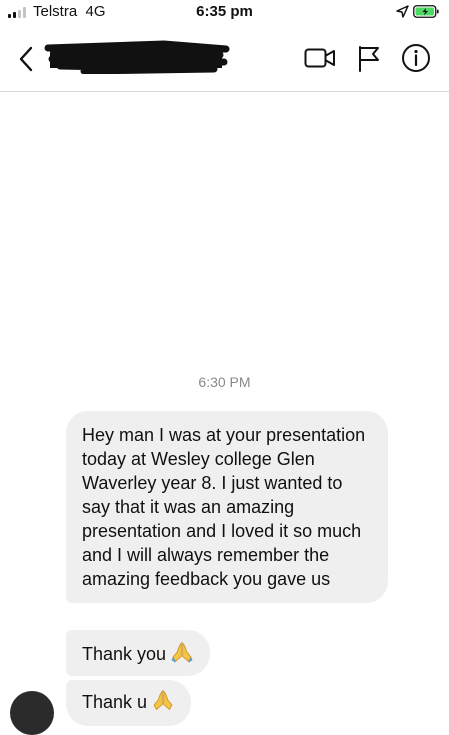  What do you see at coordinates (320, 58) in the screenshot?
I see `video-camera-icon` at bounding box center [320, 58].